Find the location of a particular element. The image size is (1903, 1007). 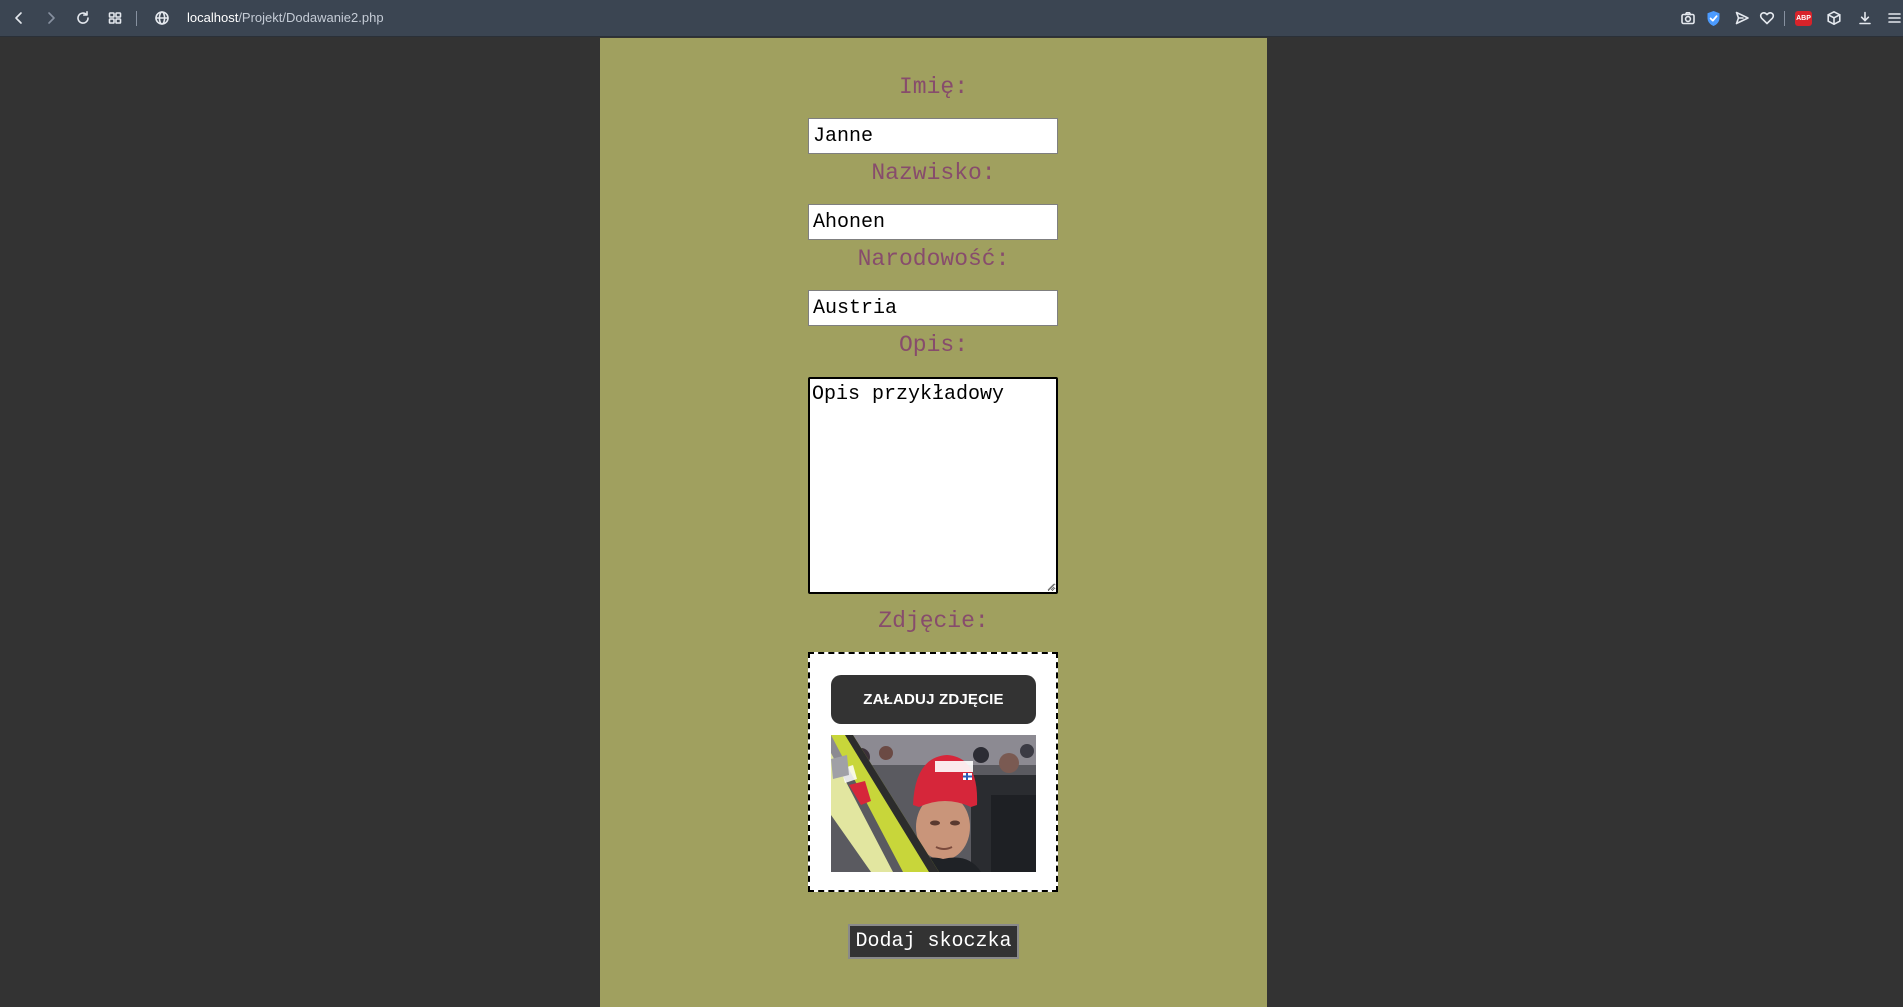

heart-icon is located at coordinates (1767, 18).